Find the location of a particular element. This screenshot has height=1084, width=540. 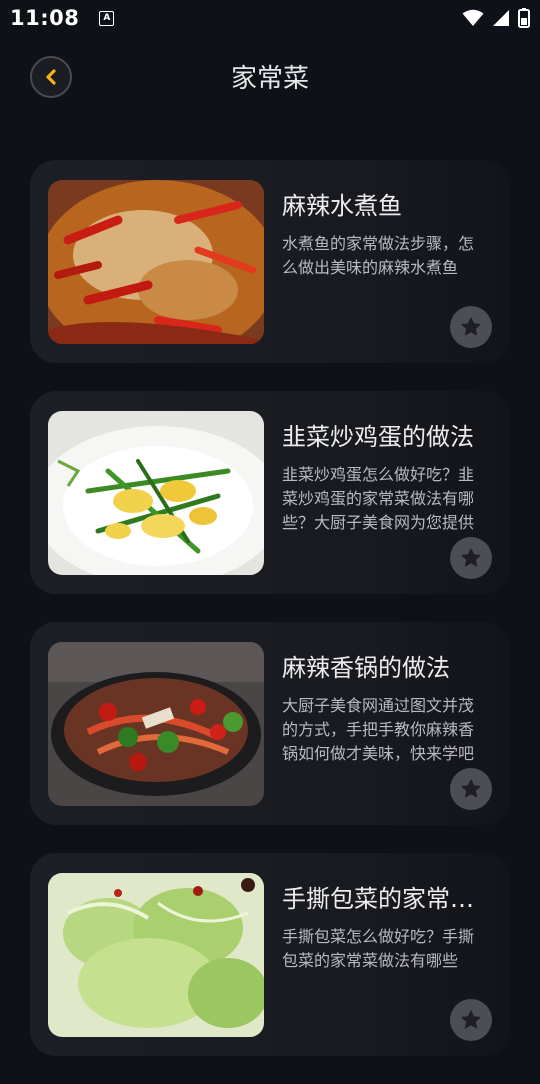

recipe-description: 大厨子美食网通过图文并茂的方式，手把手教你麻辣香锅如何做才美味，快来学吧 is located at coordinates (378, 729).